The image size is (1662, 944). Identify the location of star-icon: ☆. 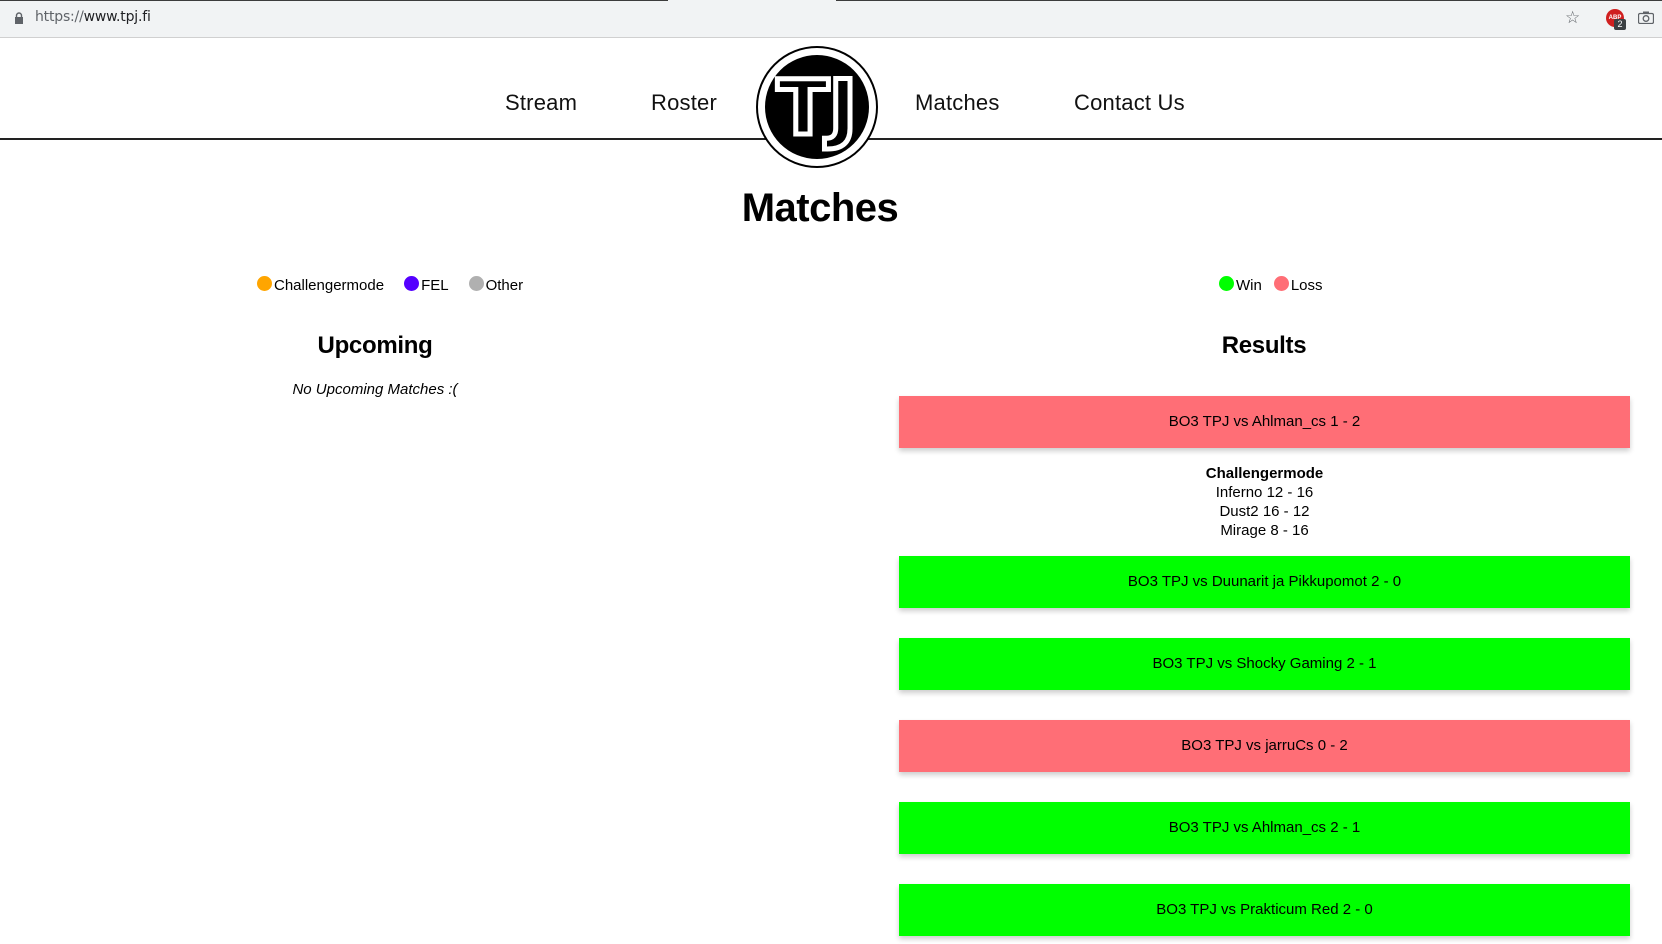
(1572, 18).